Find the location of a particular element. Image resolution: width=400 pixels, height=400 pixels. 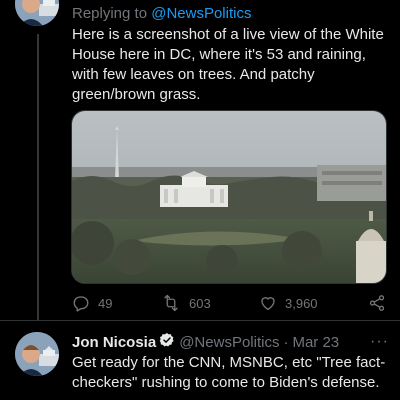

tweet-actions: 49 603 3,960 is located at coordinates (230, 303).